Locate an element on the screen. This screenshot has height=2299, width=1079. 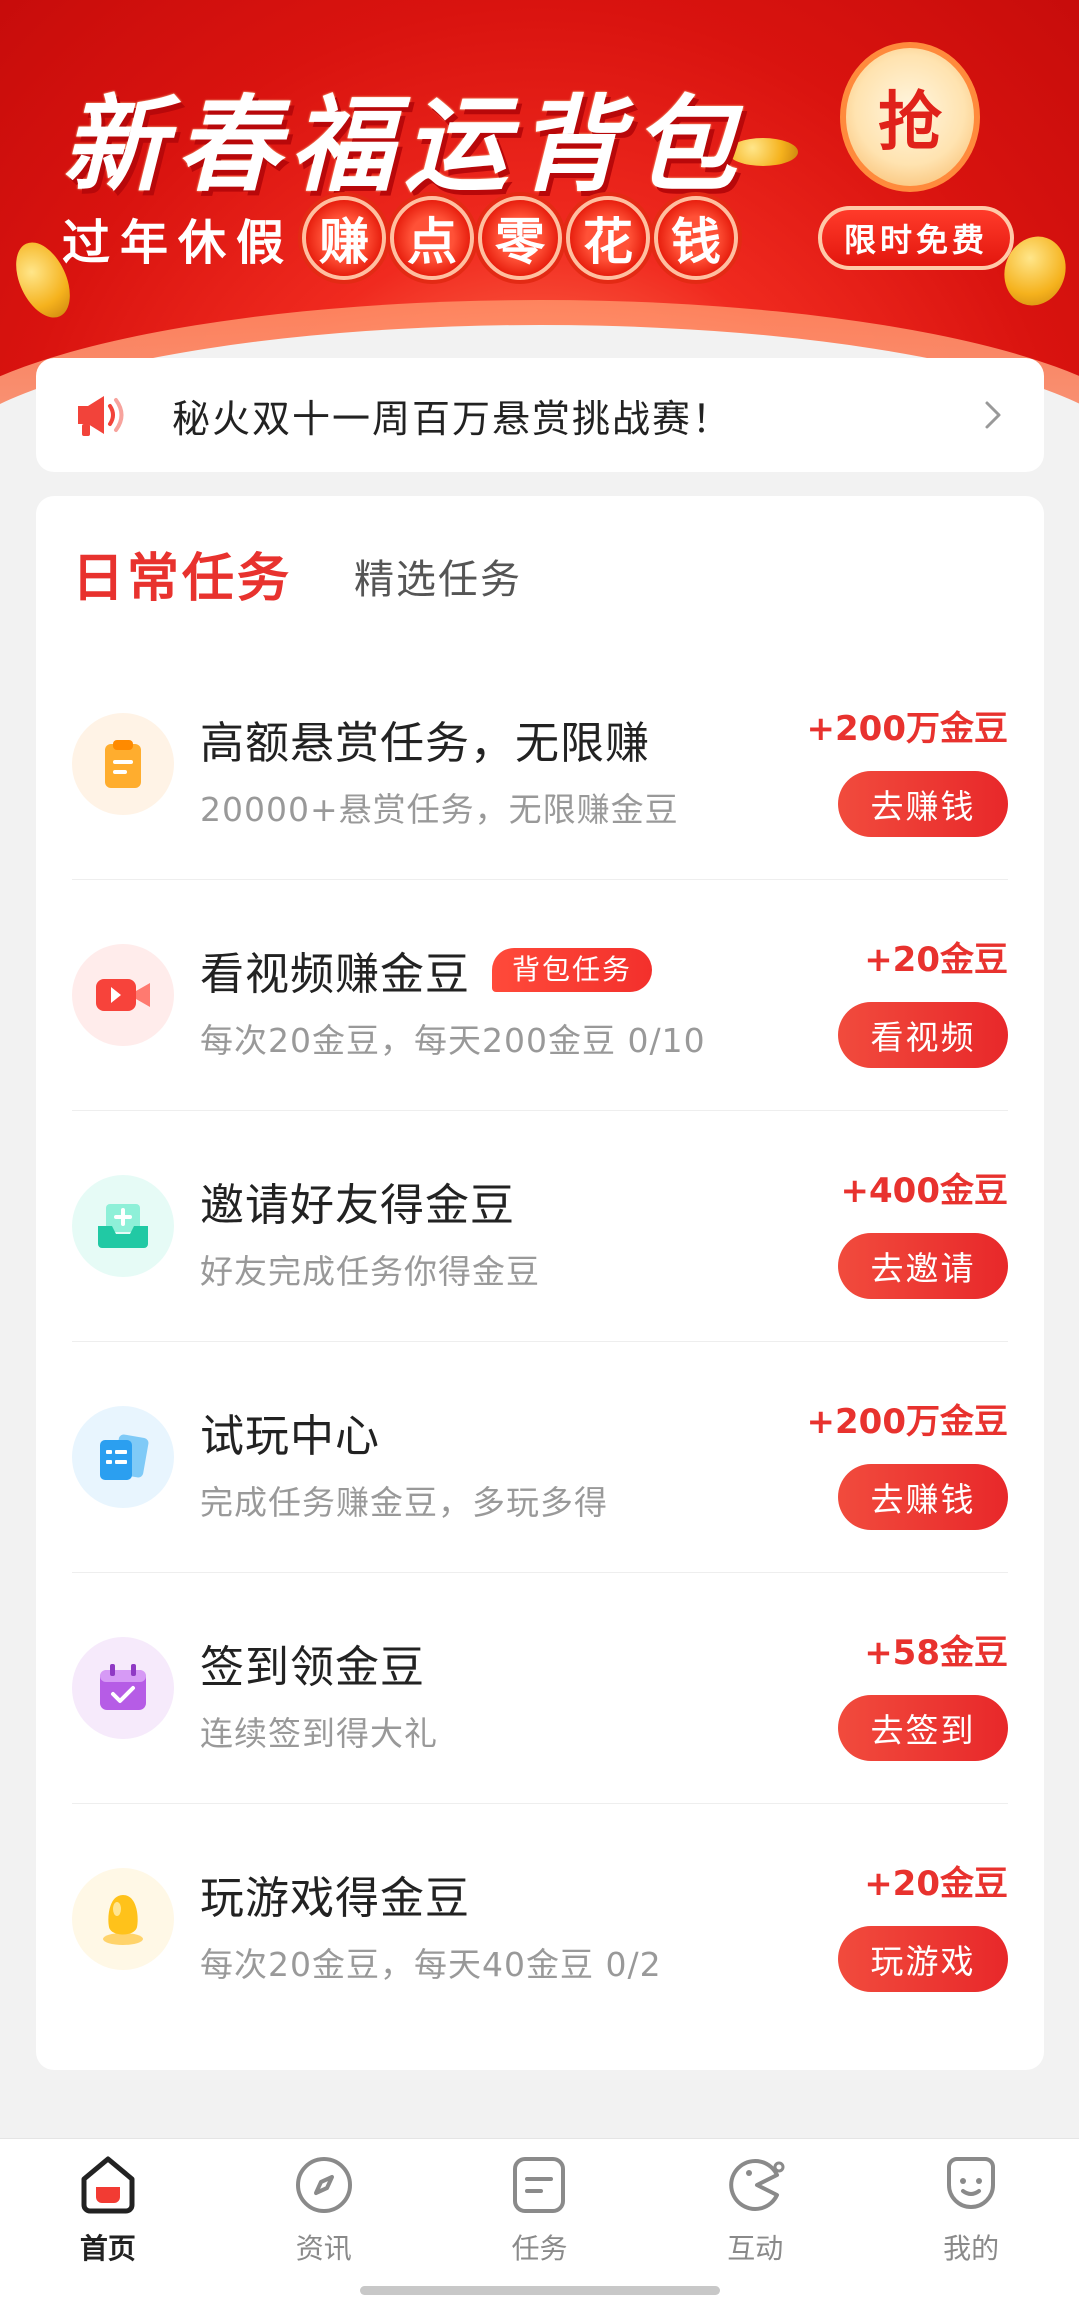
task-title-text: 玩游戏得金豆 is located at coordinates (335, 1898).